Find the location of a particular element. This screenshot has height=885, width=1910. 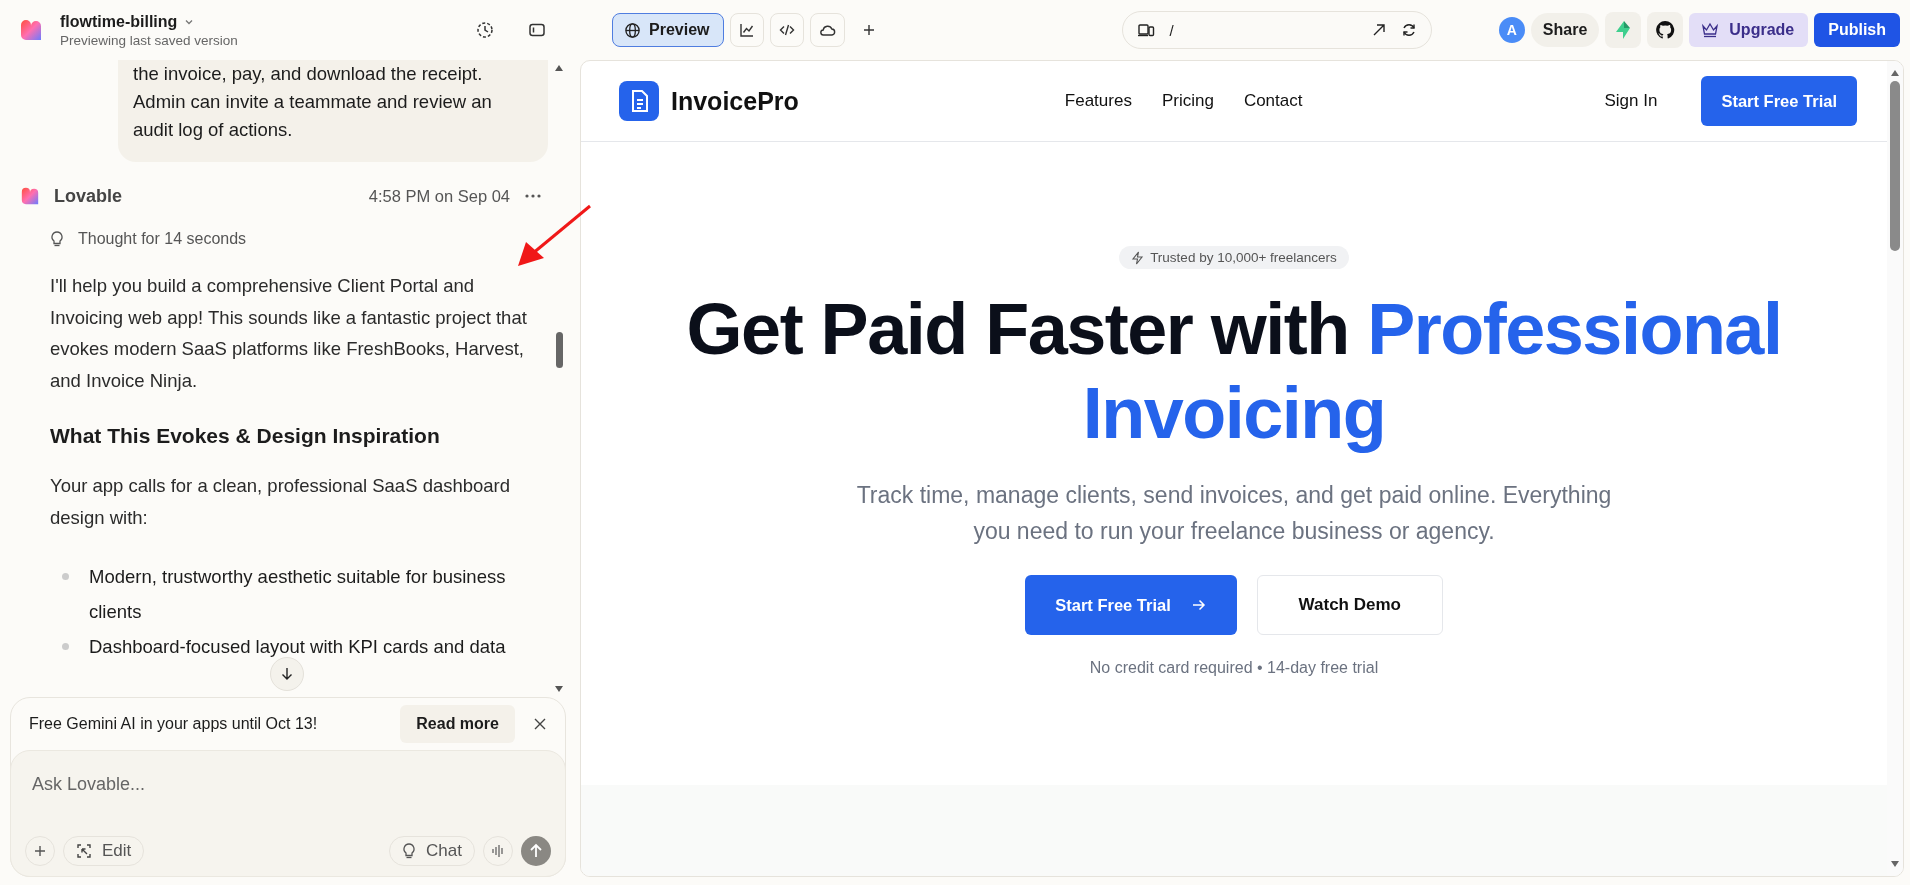

bullet-item: Dashboard-focused layout with KPI cards and data is located at coordinates (297, 647).